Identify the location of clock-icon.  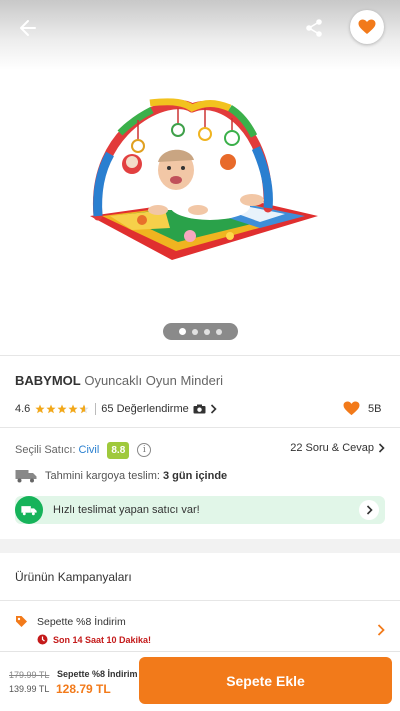
(42, 639).